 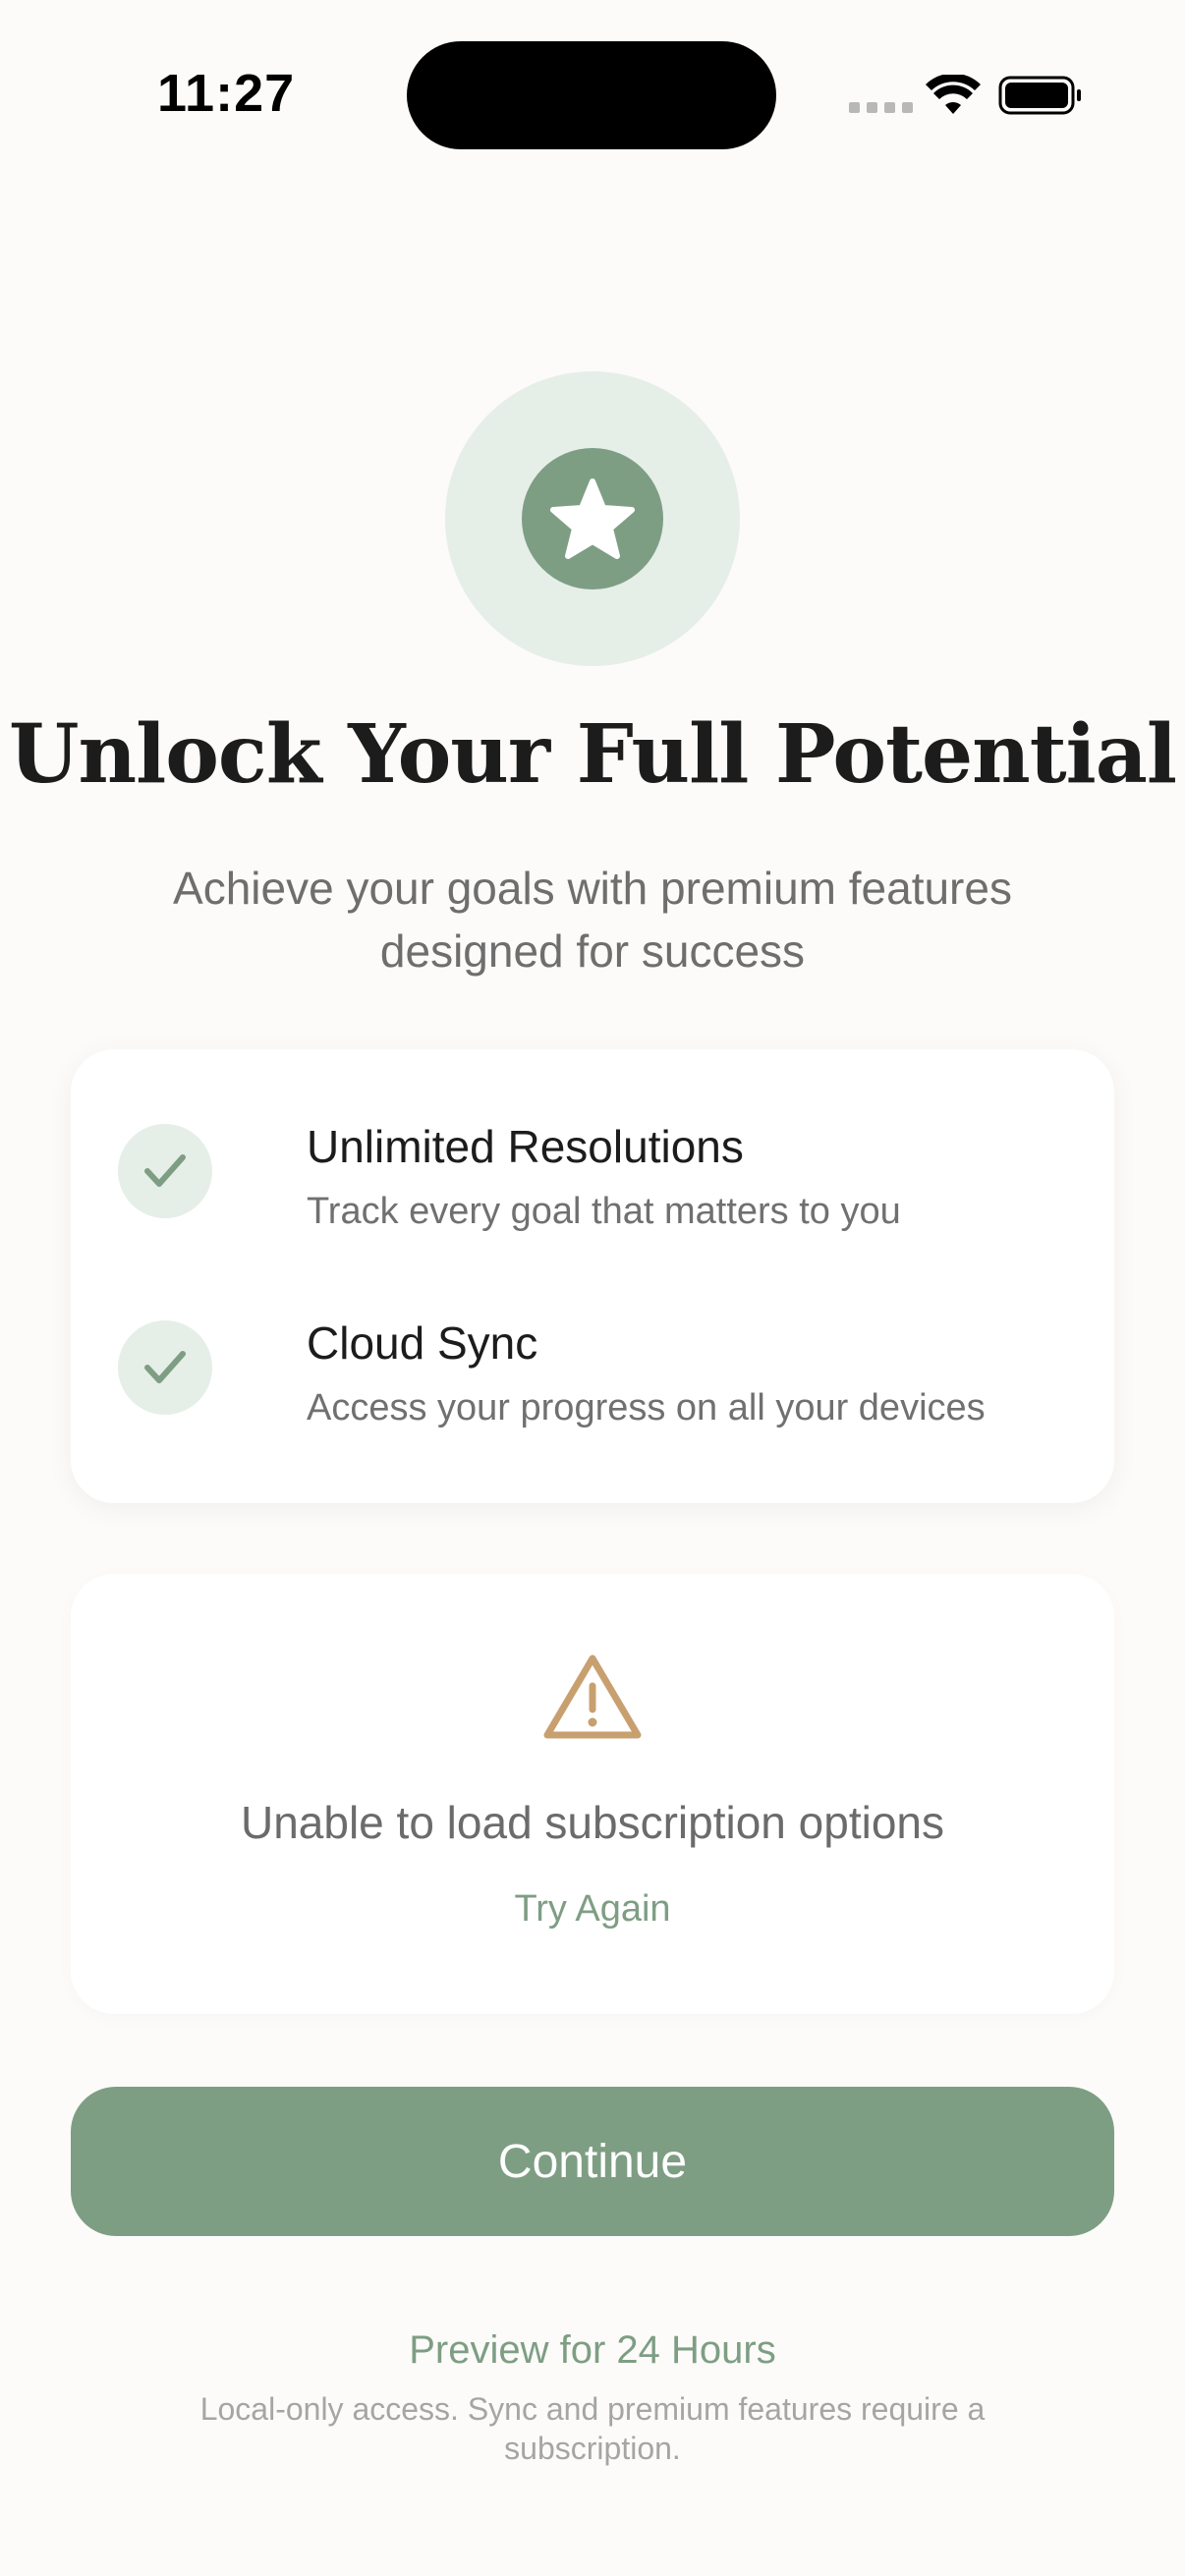 I want to click on battery-icon, so click(x=1040, y=95).